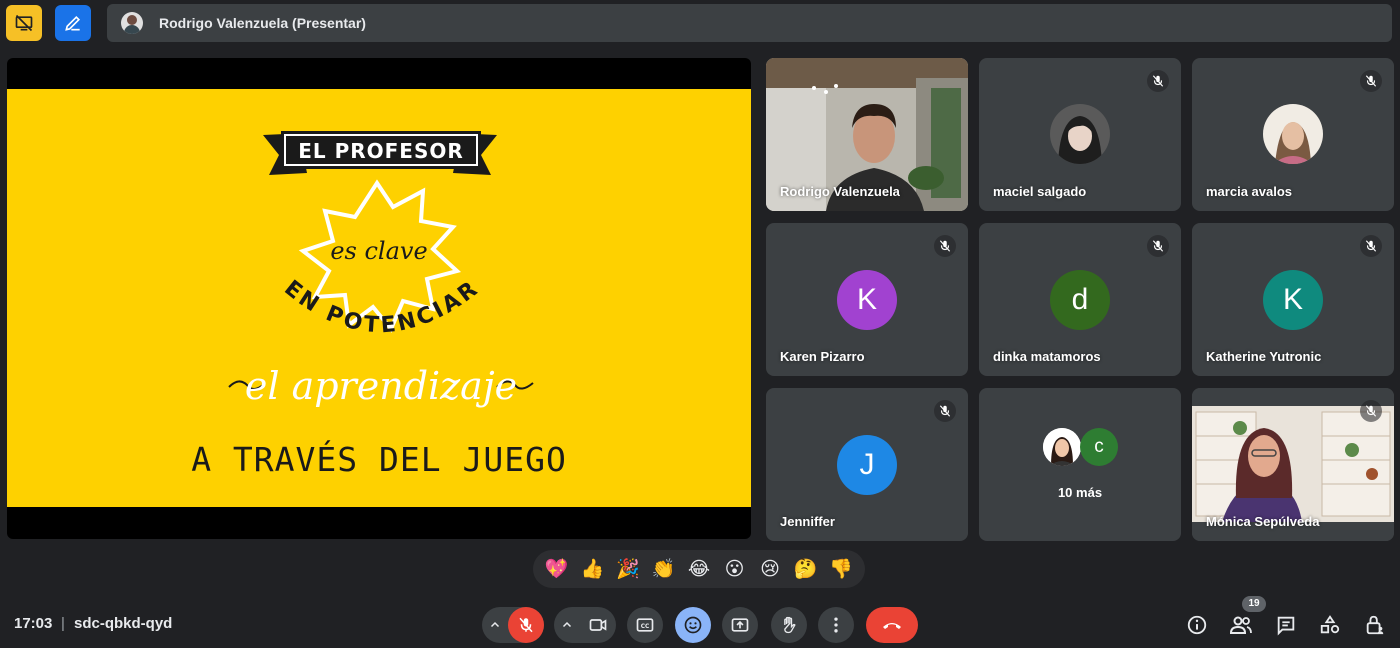 Image resolution: width=1400 pixels, height=648 pixels. Describe the element at coordinates (841, 569) in the screenshot. I see `reaction-thumbs-down: 👎` at that location.